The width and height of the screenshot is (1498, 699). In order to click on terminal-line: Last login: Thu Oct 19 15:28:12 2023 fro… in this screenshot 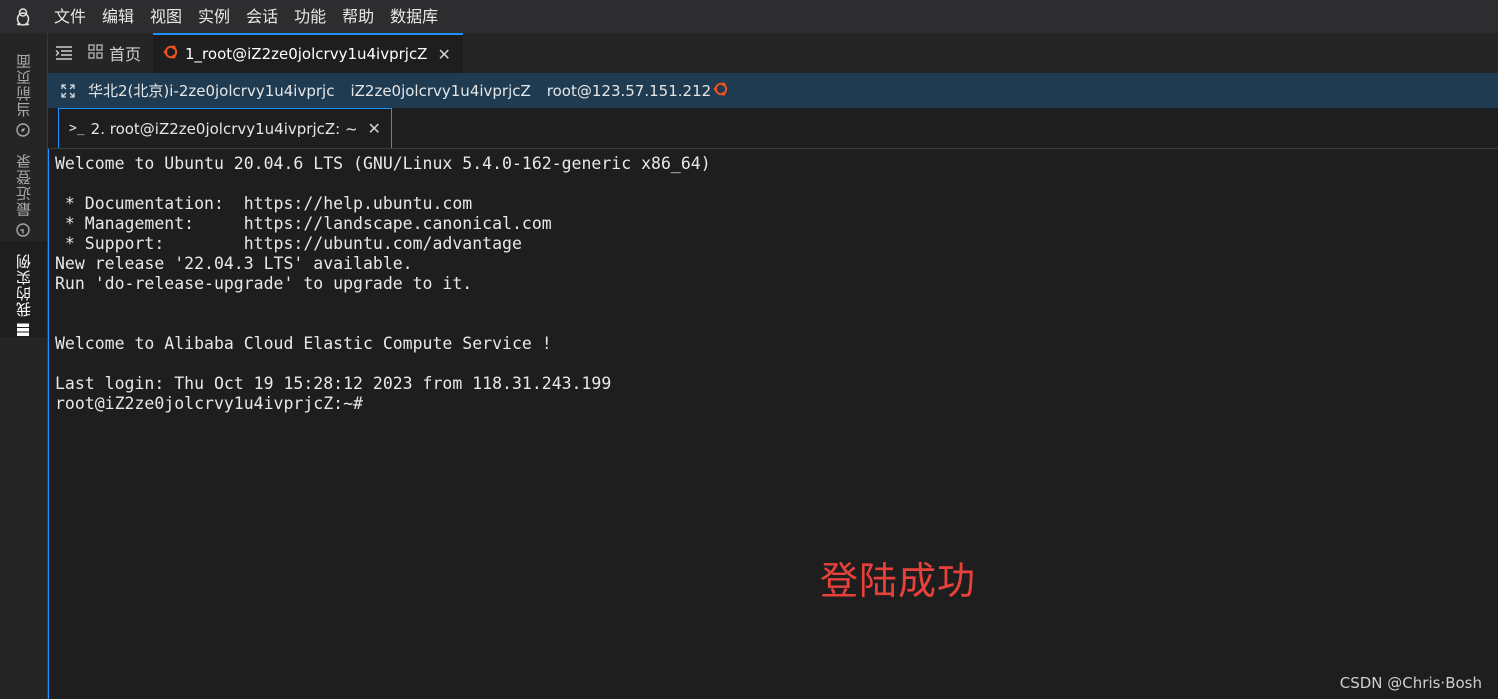, I will do `click(333, 383)`.